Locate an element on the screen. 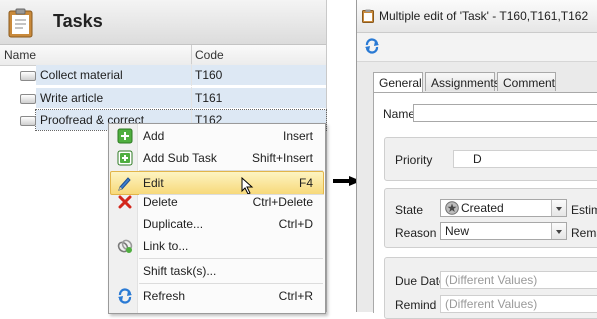 The height and width of the screenshot is (319, 597). pencil-icon is located at coordinates (124, 184).